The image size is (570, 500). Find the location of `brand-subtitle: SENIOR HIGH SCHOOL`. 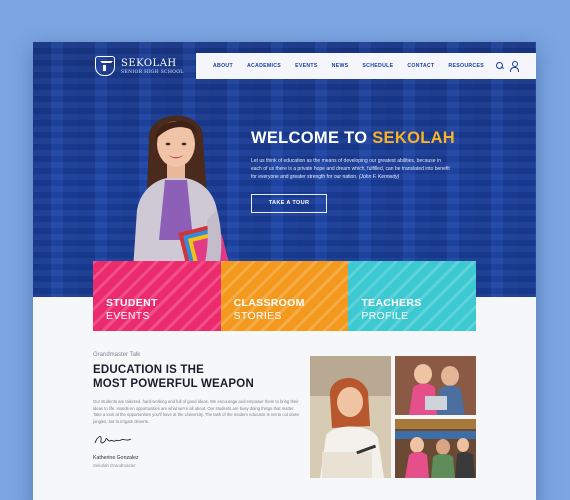

brand-subtitle: SENIOR HIGH SCHOOL is located at coordinates (152, 72).